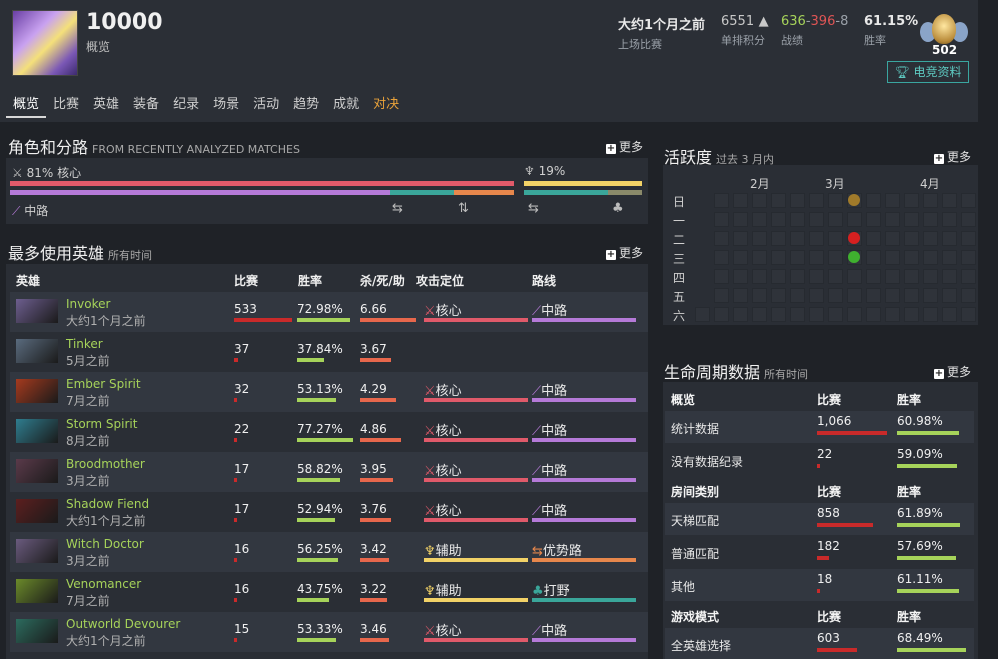 This screenshot has width=998, height=659. What do you see at coordinates (329, 352) in the screenshot?
I see `hero-row: Tinker 5月之前 37 37.84% 3.67` at bounding box center [329, 352].